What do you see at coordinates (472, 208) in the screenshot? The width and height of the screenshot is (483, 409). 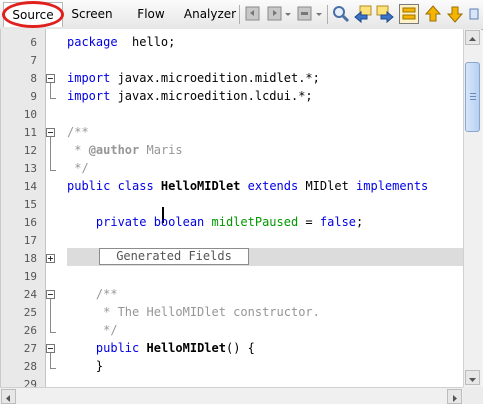 I see `vertical-scrollbar` at bounding box center [472, 208].